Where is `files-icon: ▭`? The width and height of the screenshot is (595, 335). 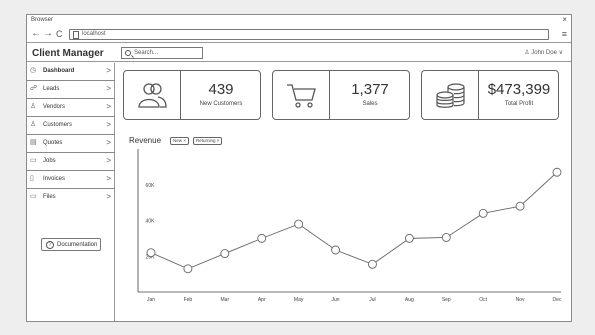 files-icon: ▭ is located at coordinates (33, 196).